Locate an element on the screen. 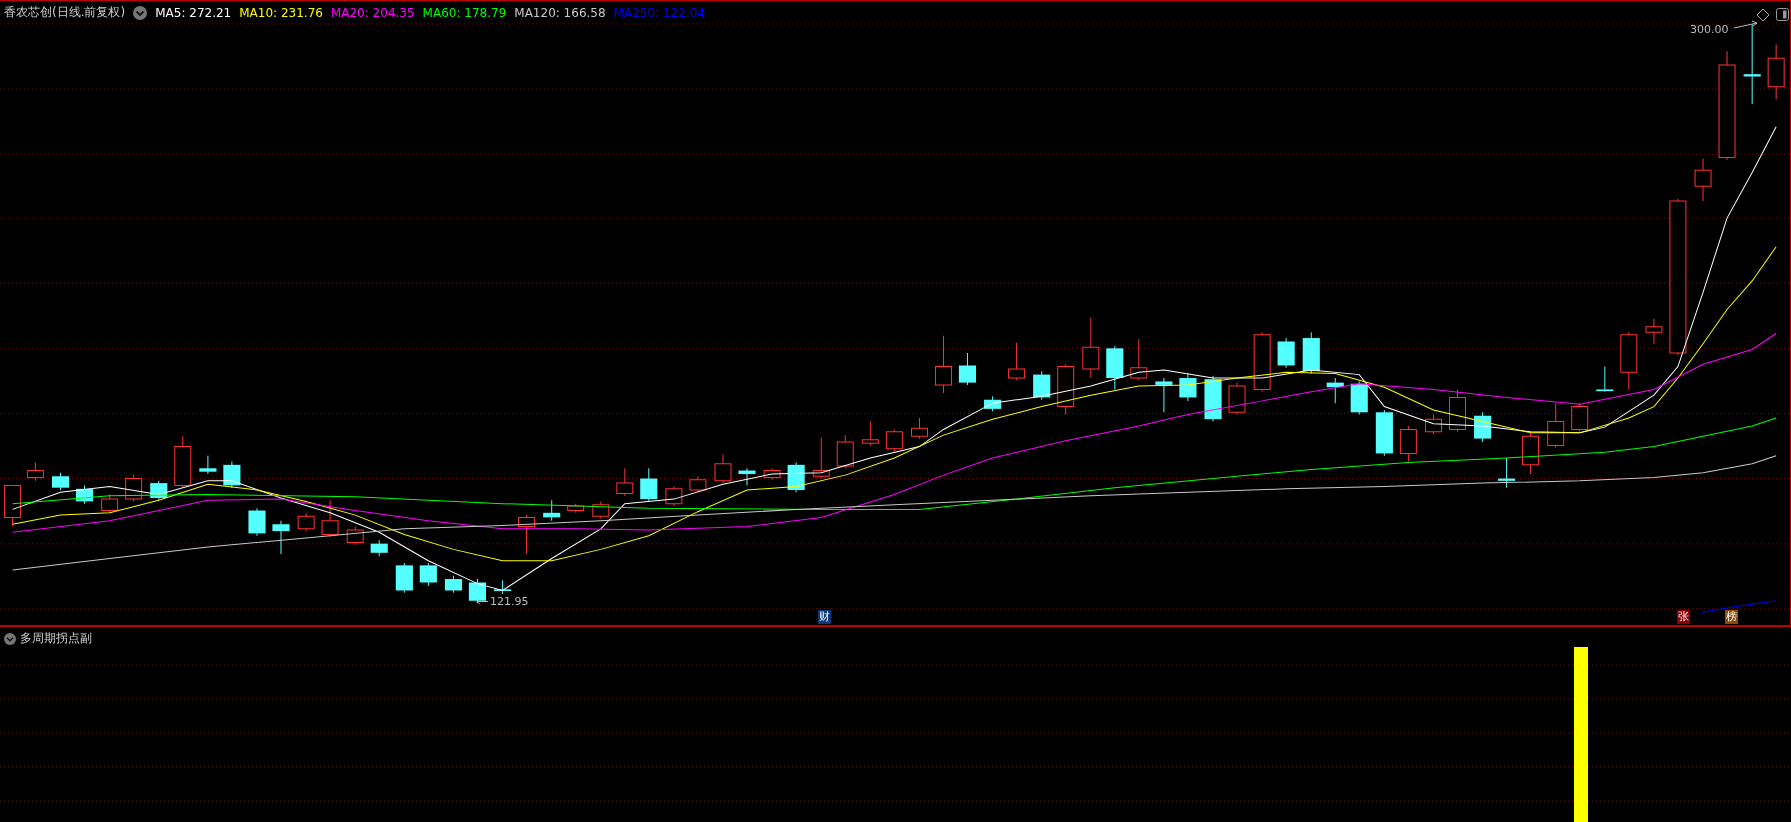 Image resolution: width=1791 pixels, height=822 pixels. indicator-value: MA250: 122.04 is located at coordinates (659, 12).